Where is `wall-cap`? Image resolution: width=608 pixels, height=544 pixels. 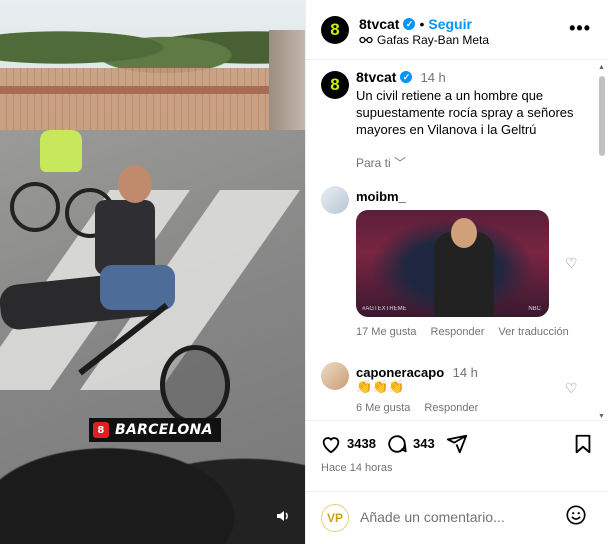 wall-cap is located at coordinates (140, 90).